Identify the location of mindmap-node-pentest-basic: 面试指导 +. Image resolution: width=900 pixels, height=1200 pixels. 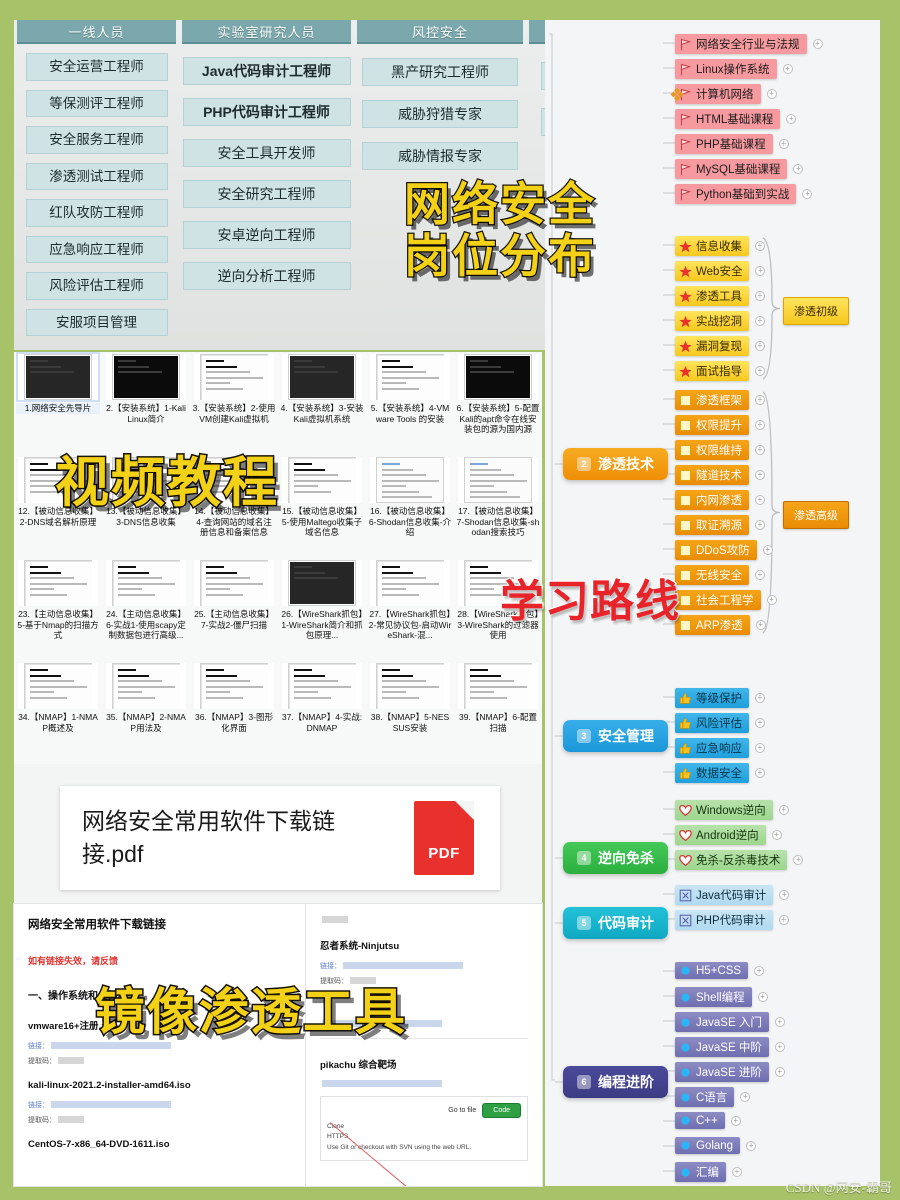
(720, 371).